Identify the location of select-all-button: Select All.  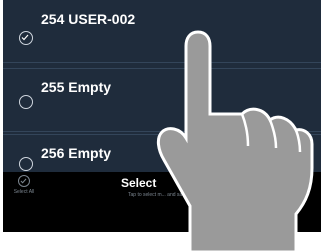
(24, 185).